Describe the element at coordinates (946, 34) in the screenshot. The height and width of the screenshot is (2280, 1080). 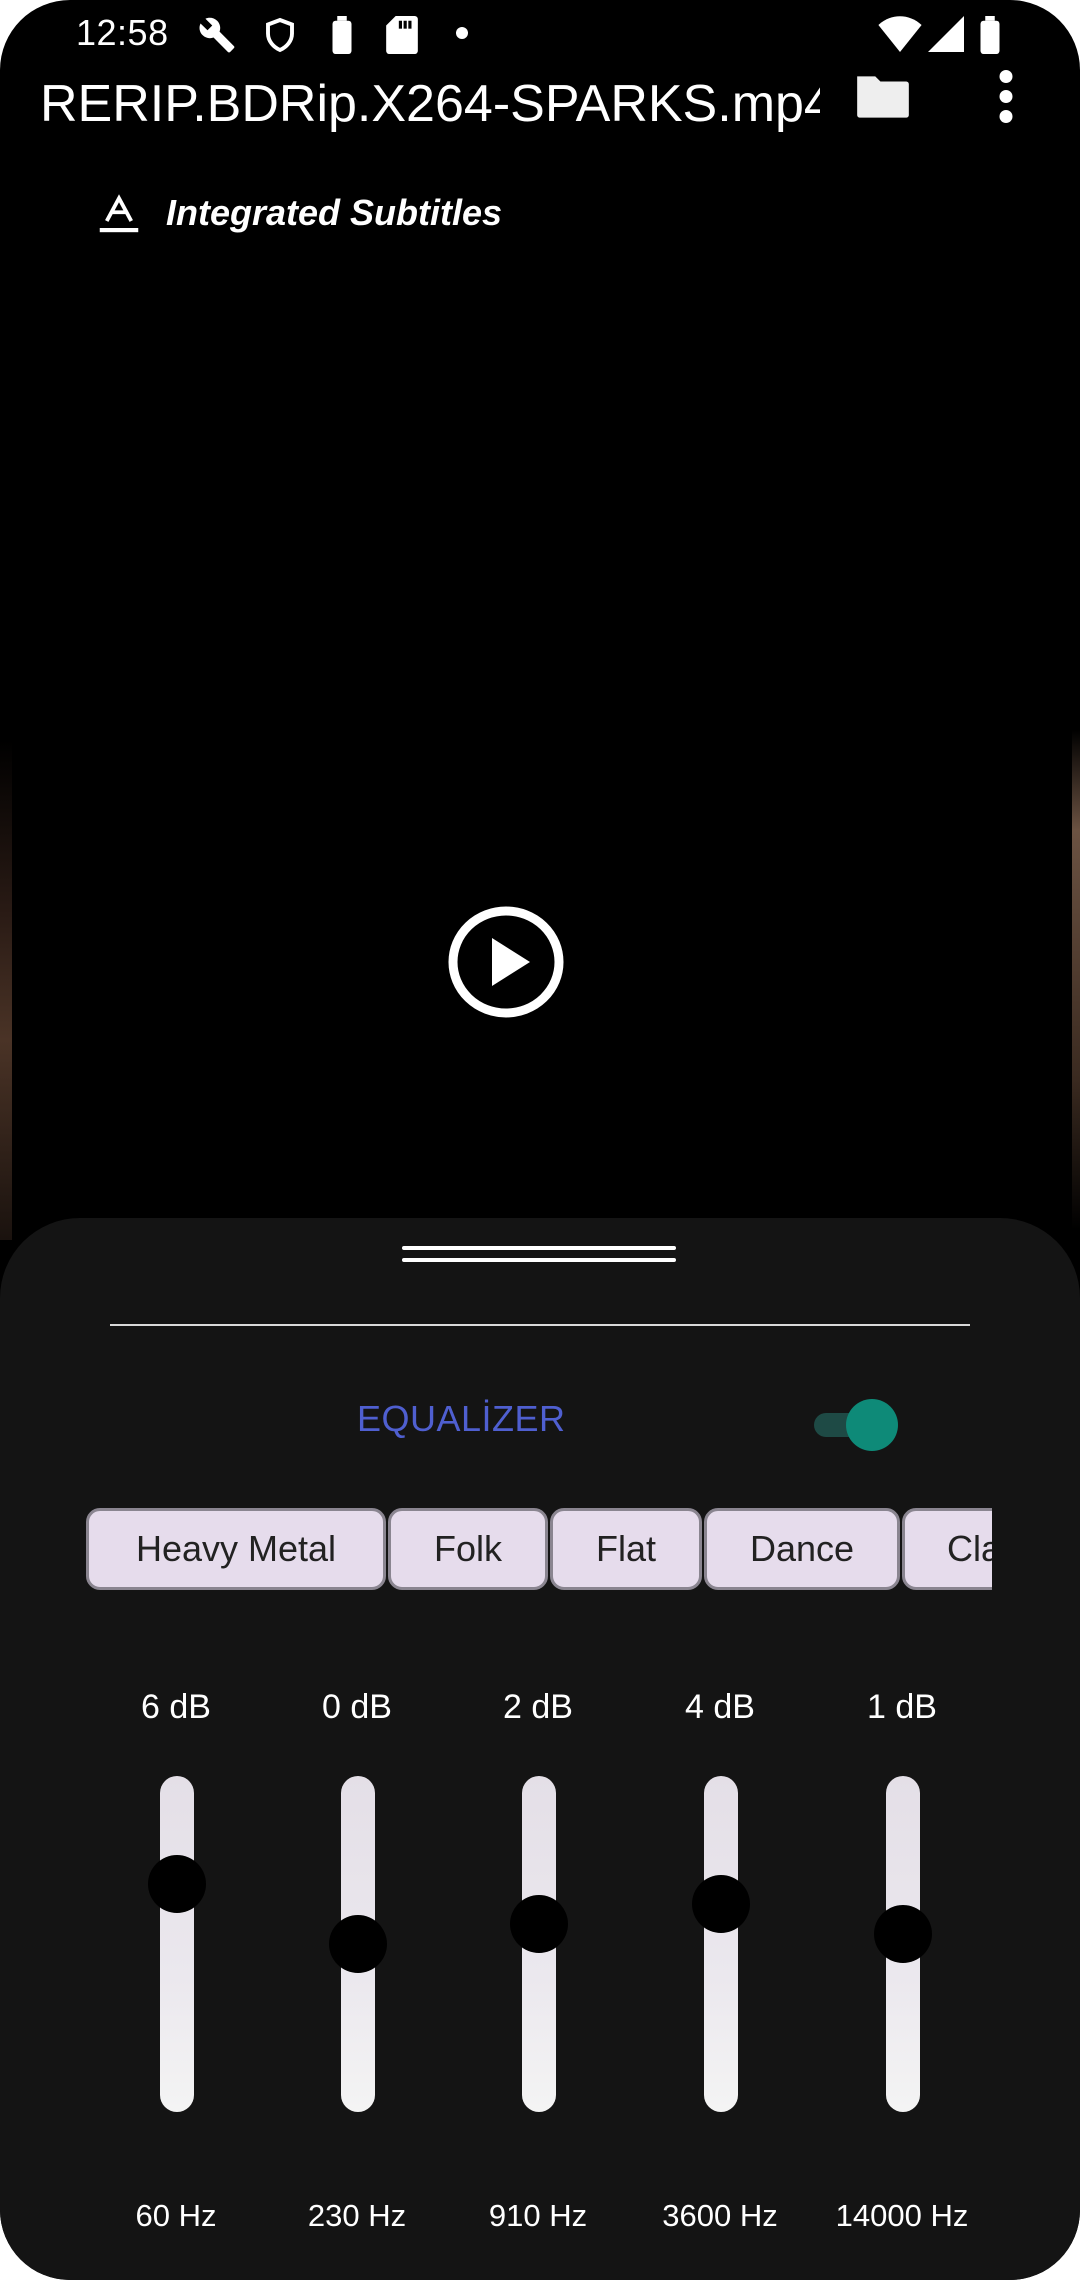
I see `signal-icon` at that location.